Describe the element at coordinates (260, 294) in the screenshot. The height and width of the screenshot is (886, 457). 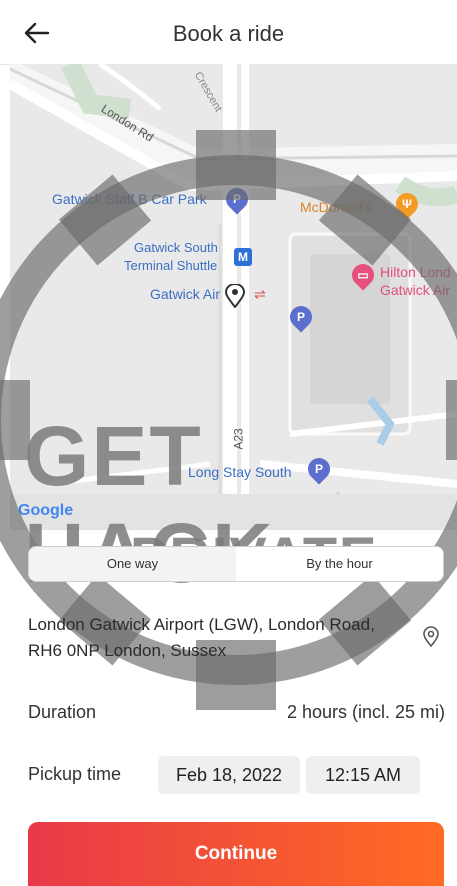
I see `rail-station-icon: ⇌` at that location.